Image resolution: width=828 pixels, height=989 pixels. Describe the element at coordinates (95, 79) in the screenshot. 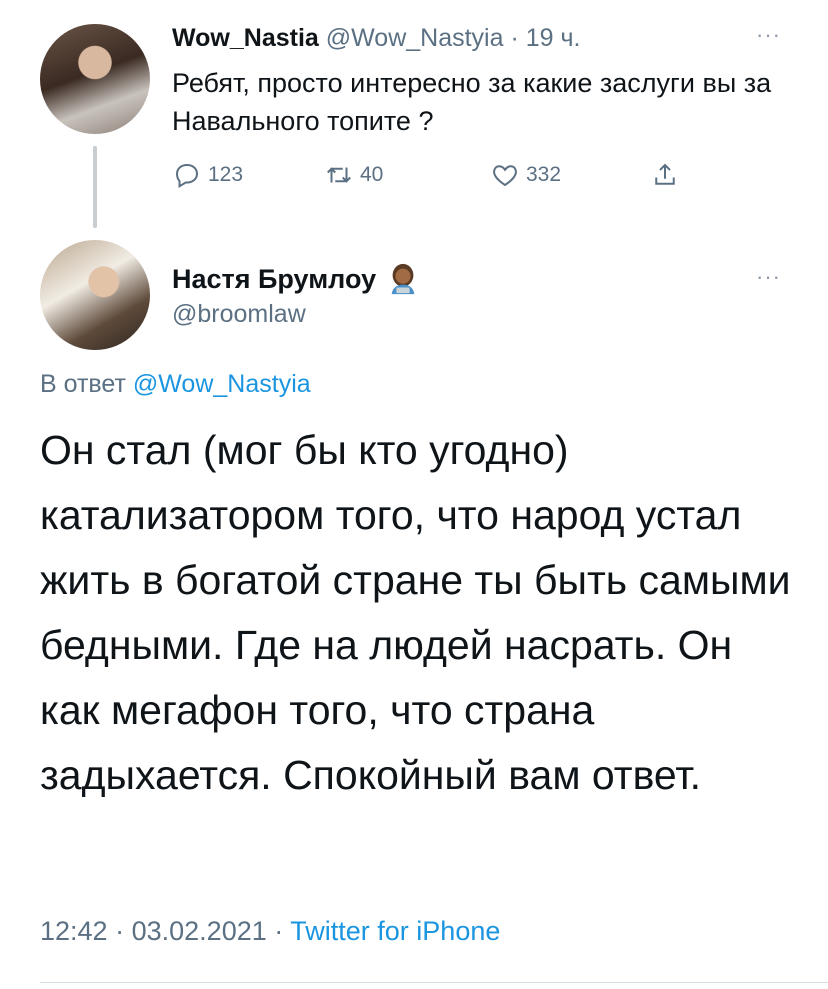

I see `parent-avatar` at that location.